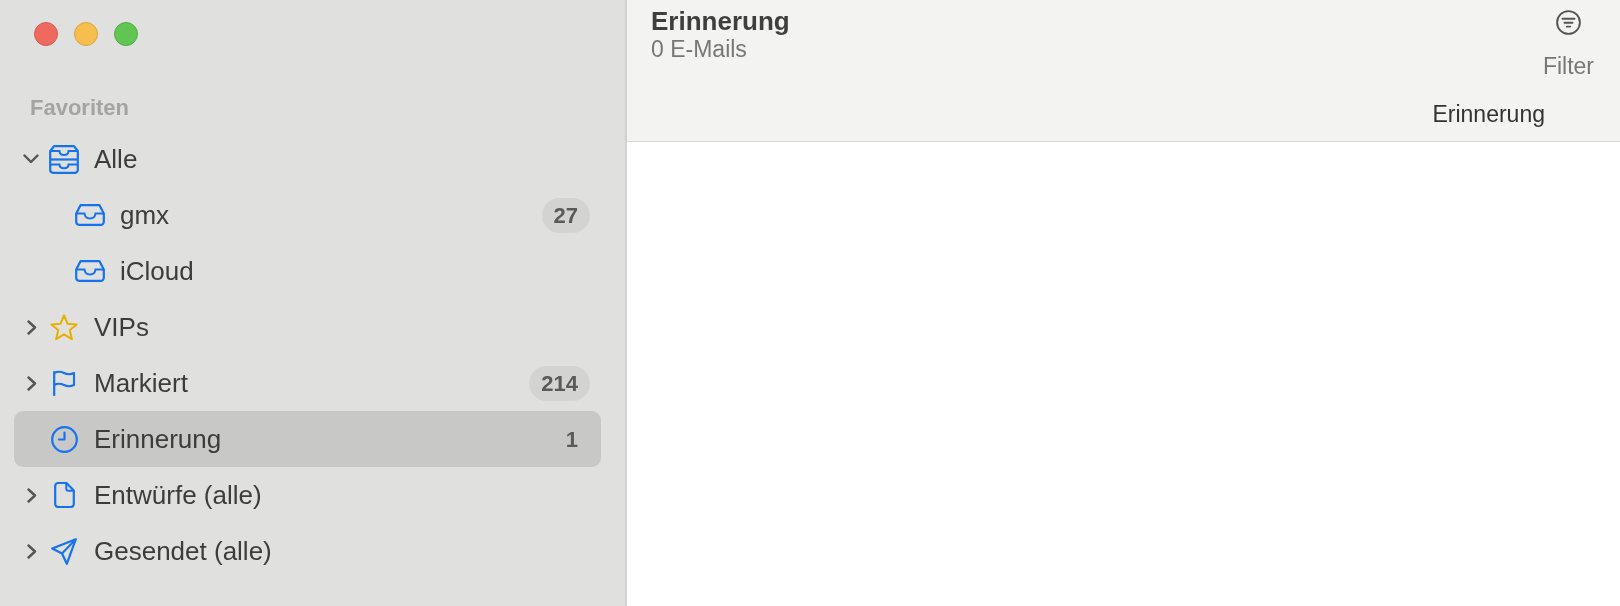  I want to click on filter-icon, so click(1568, 22).